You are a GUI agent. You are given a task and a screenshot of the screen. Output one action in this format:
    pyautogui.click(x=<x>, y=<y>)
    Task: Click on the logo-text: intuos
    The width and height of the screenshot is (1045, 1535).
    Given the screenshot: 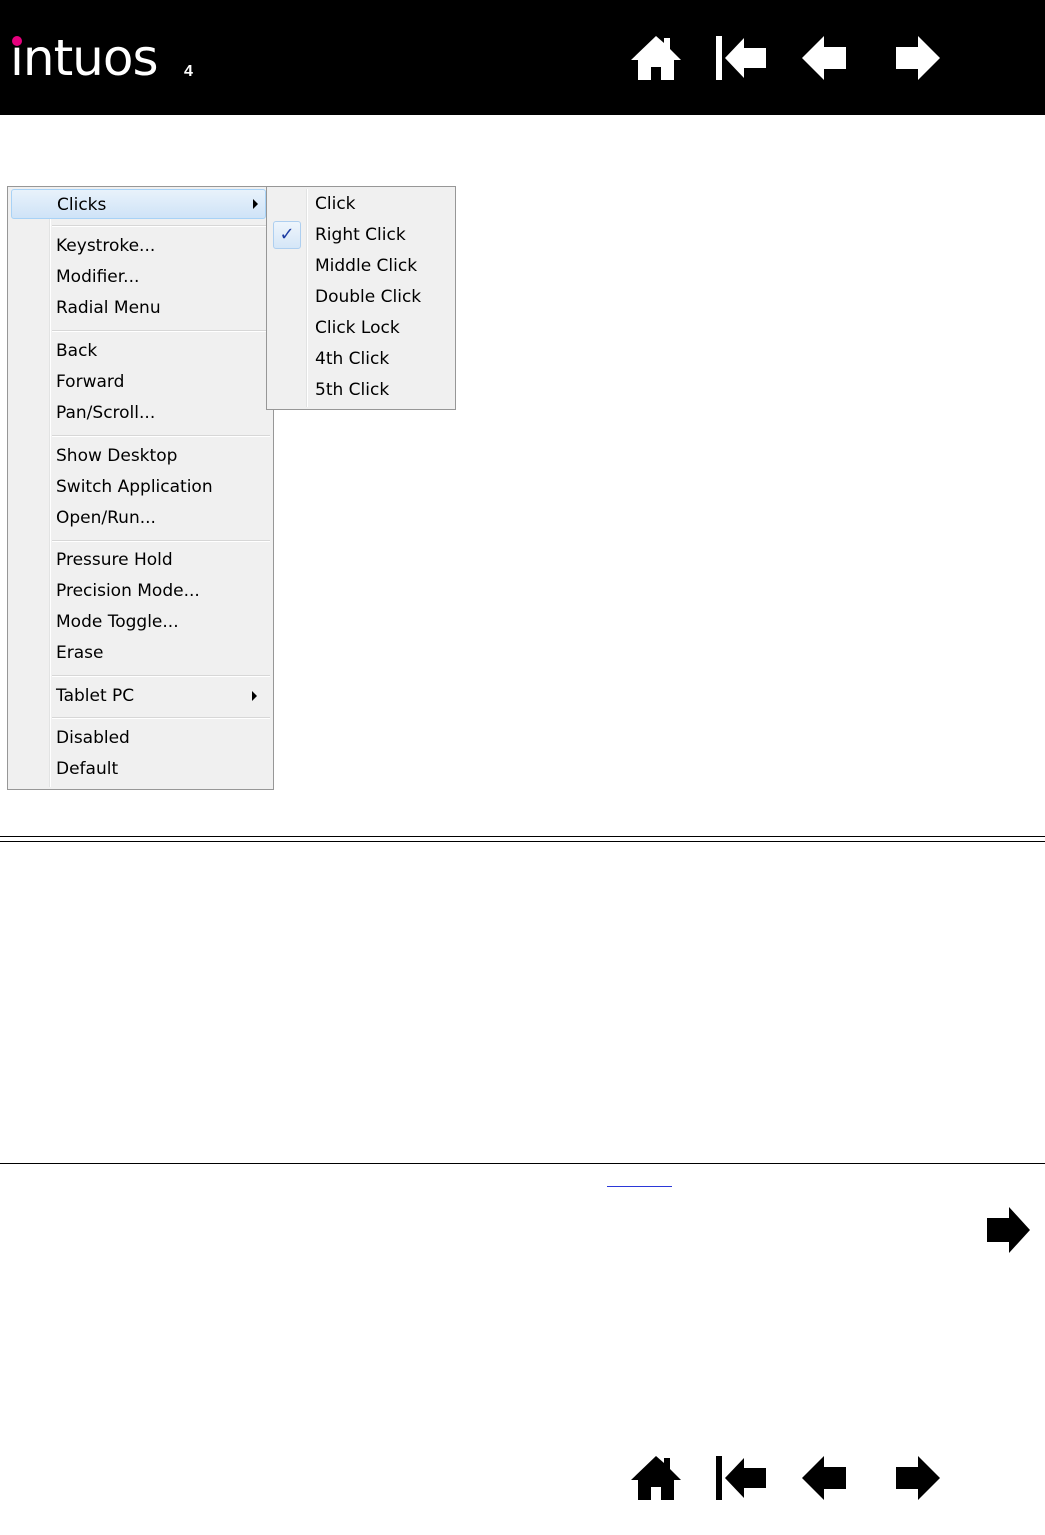 What is the action you would take?
    pyautogui.click(x=84, y=58)
    